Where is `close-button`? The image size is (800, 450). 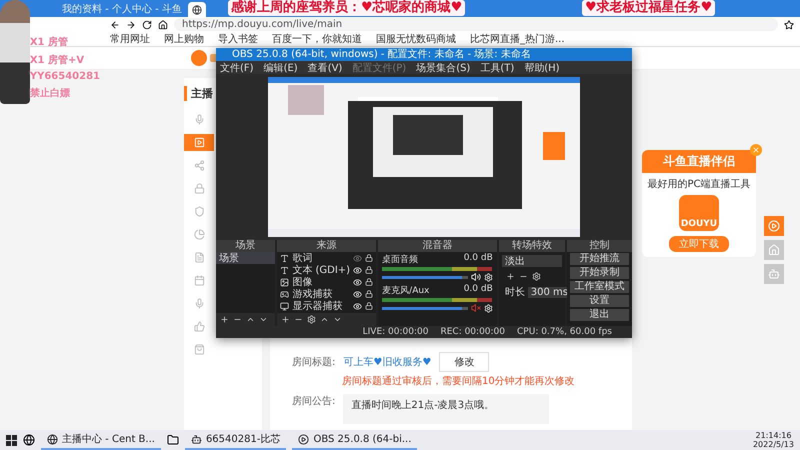 close-button is located at coordinates (756, 150).